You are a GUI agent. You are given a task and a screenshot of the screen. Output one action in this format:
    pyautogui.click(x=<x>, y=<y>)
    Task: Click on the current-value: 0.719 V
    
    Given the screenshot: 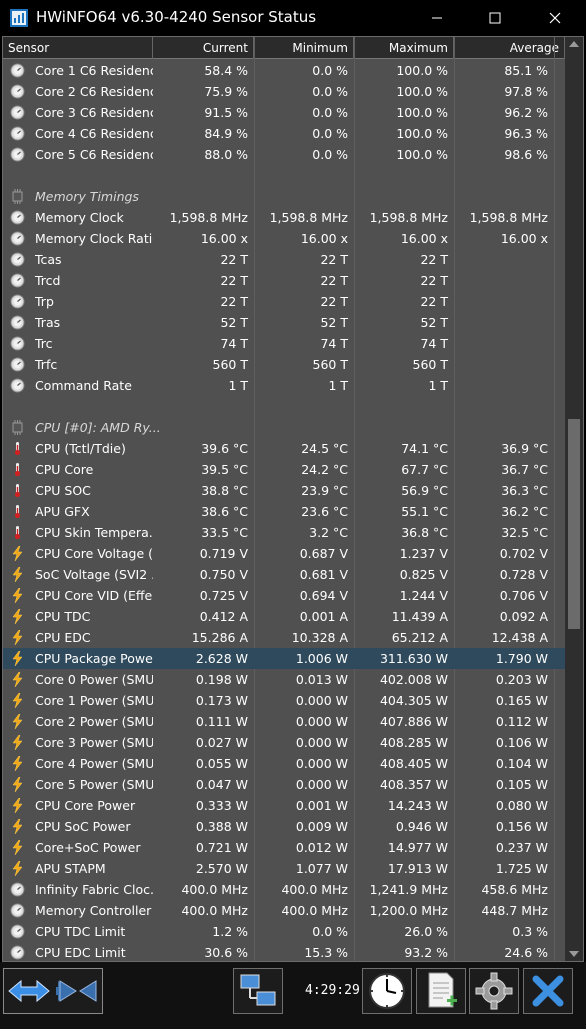 What is the action you would take?
    pyautogui.click(x=223, y=553)
    